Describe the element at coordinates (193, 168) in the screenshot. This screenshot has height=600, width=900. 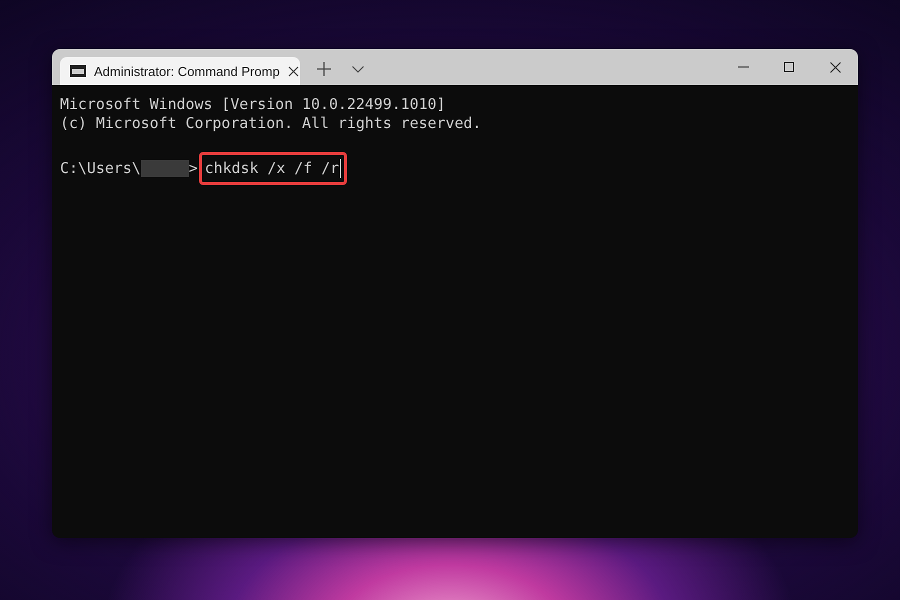
I see `prompt-symbol: >` at that location.